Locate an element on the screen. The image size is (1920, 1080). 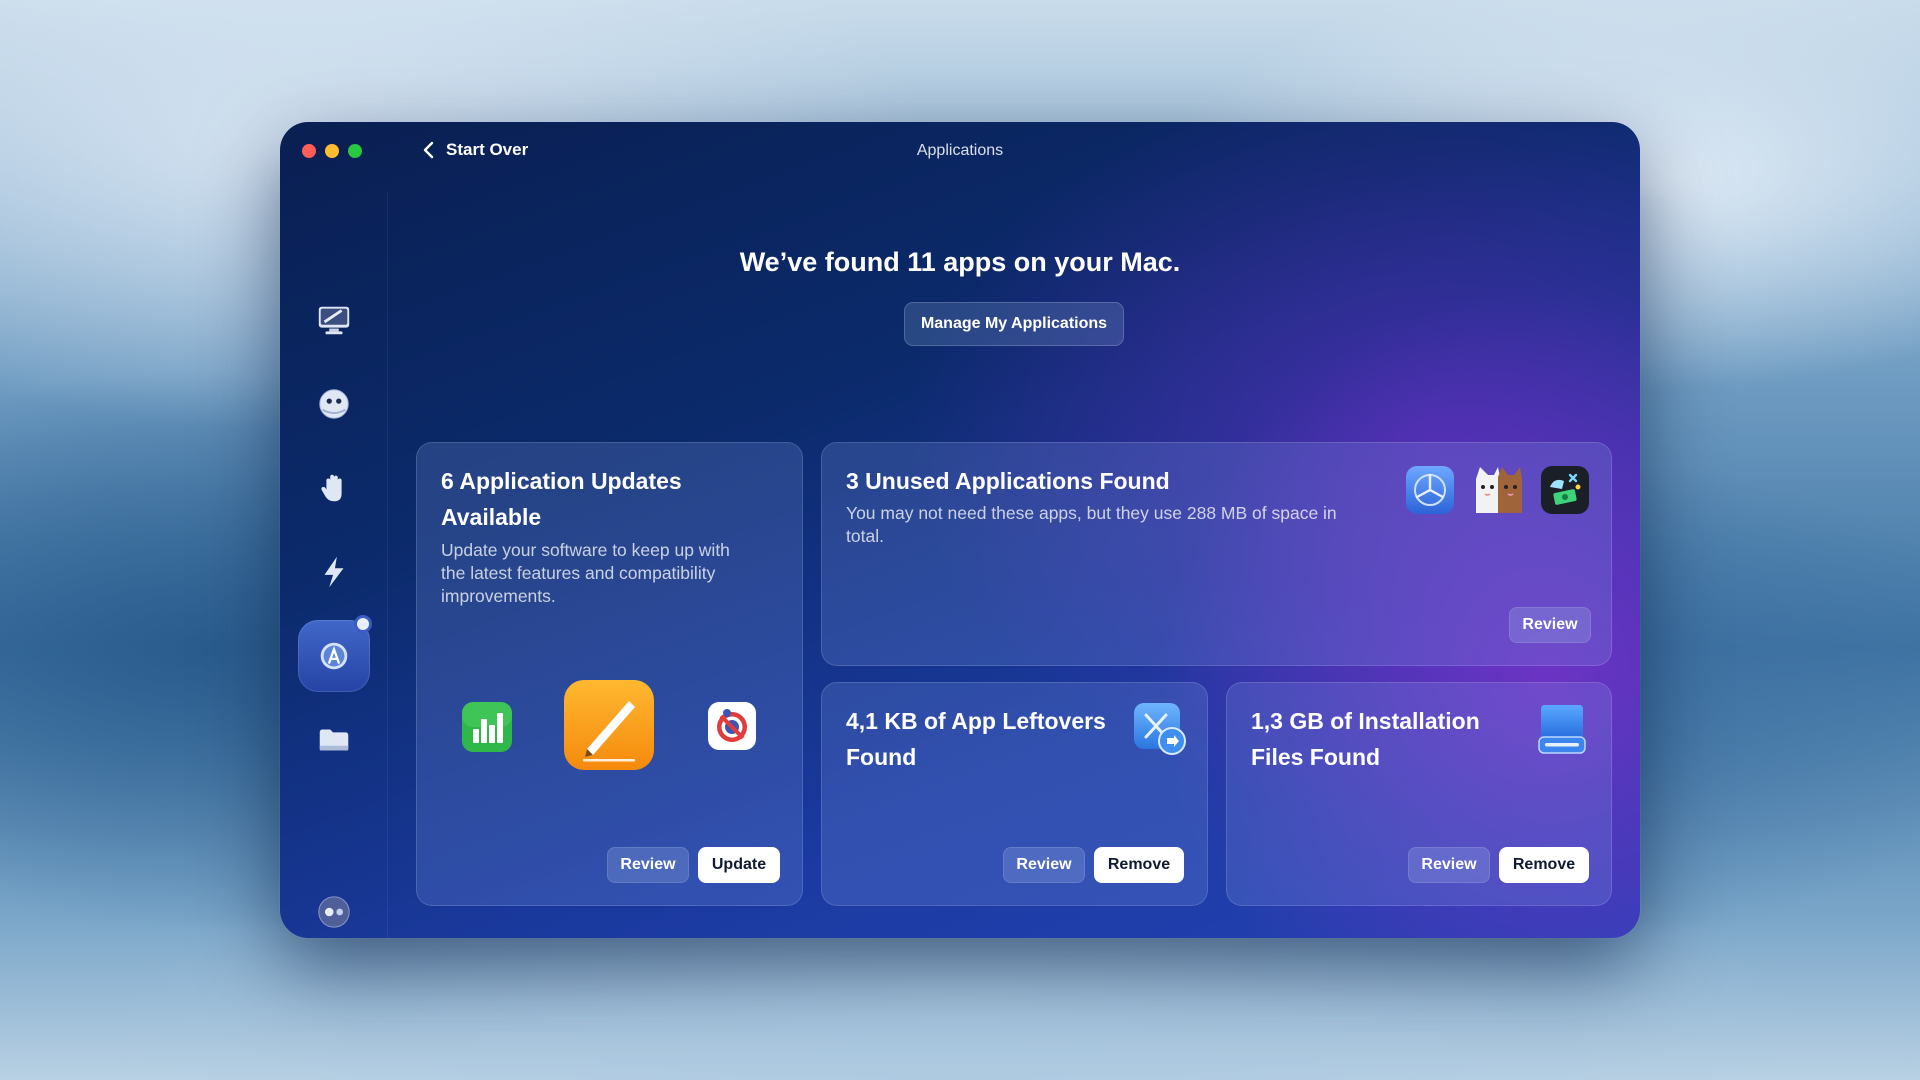
assistant-icon is located at coordinates (334, 912).